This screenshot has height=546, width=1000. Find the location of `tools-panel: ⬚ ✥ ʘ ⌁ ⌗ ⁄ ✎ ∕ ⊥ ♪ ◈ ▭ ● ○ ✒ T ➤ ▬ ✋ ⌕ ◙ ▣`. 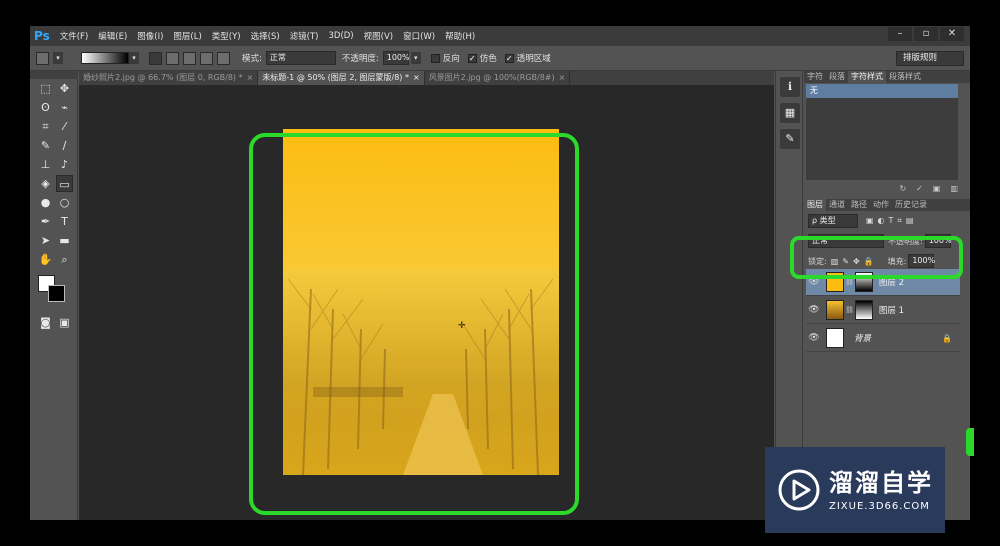

tools-panel: ⬚ ✥ ʘ ⌁ ⌗ ⁄ ✎ ∕ ⊥ ♪ ◈ ▭ ● ○ ✒ T ➤ ▬ ✋ ⌕ ◙ ▣ is located at coordinates (54, 295).